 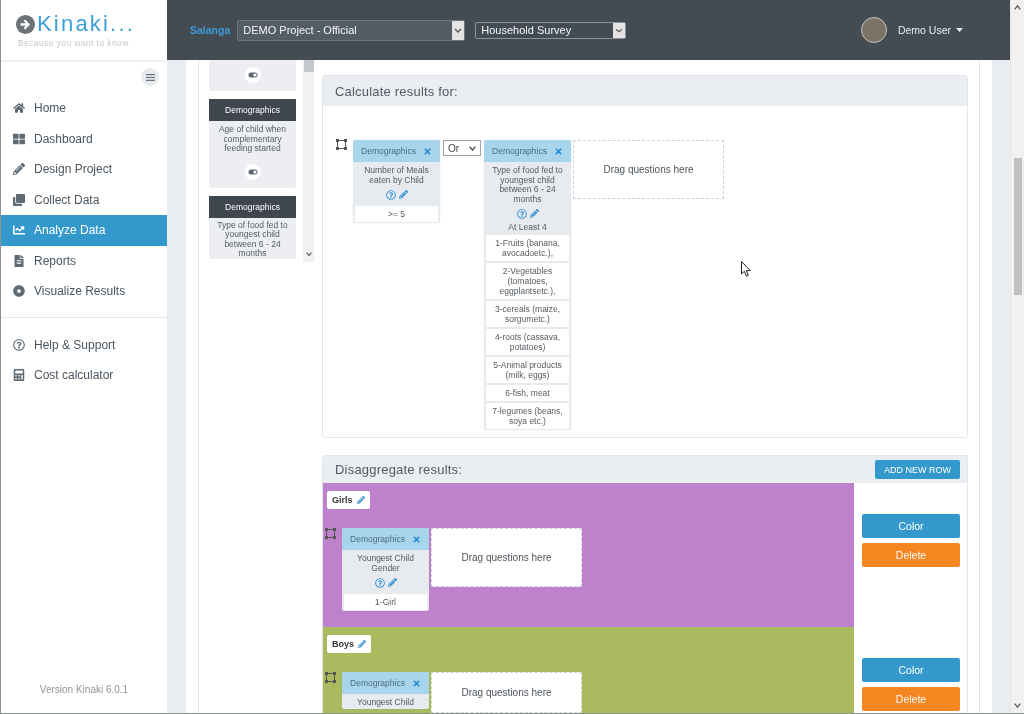 I want to click on answer-option: 2-Vegetables (tomatoes, eggplantsetc.),, so click(x=527, y=281).